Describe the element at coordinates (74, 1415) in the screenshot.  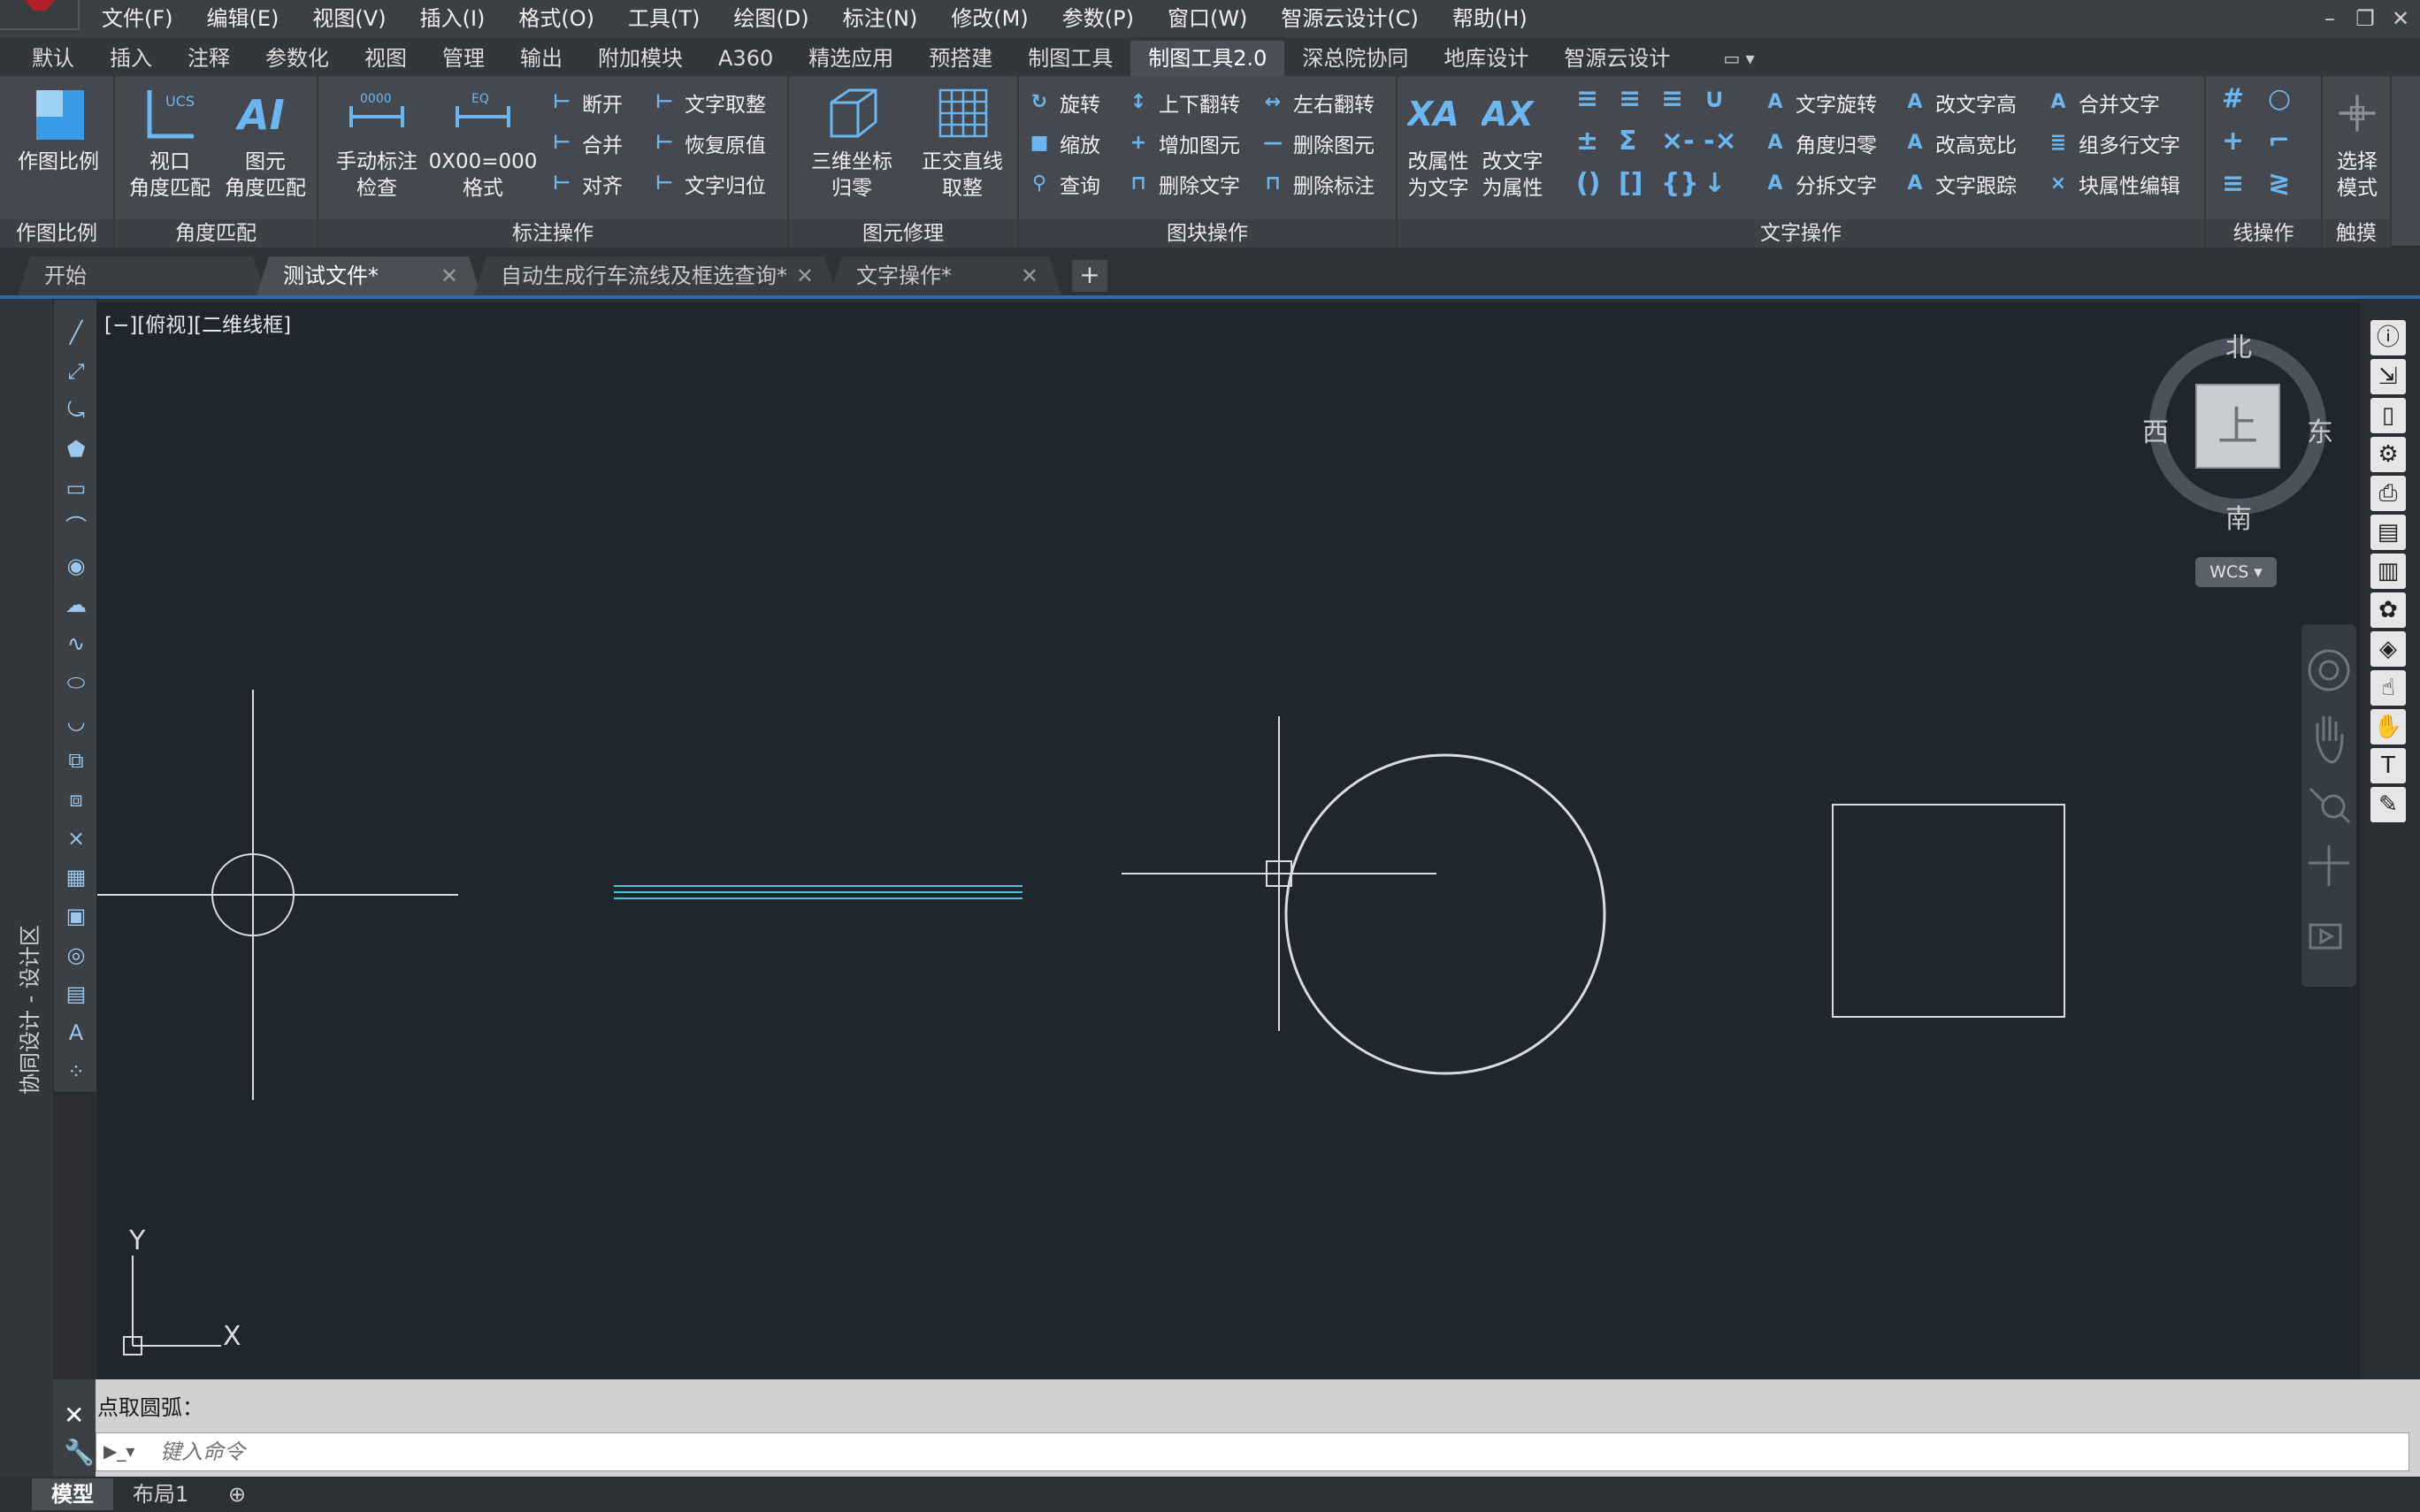
I see `command-close-icon: ✕` at that location.